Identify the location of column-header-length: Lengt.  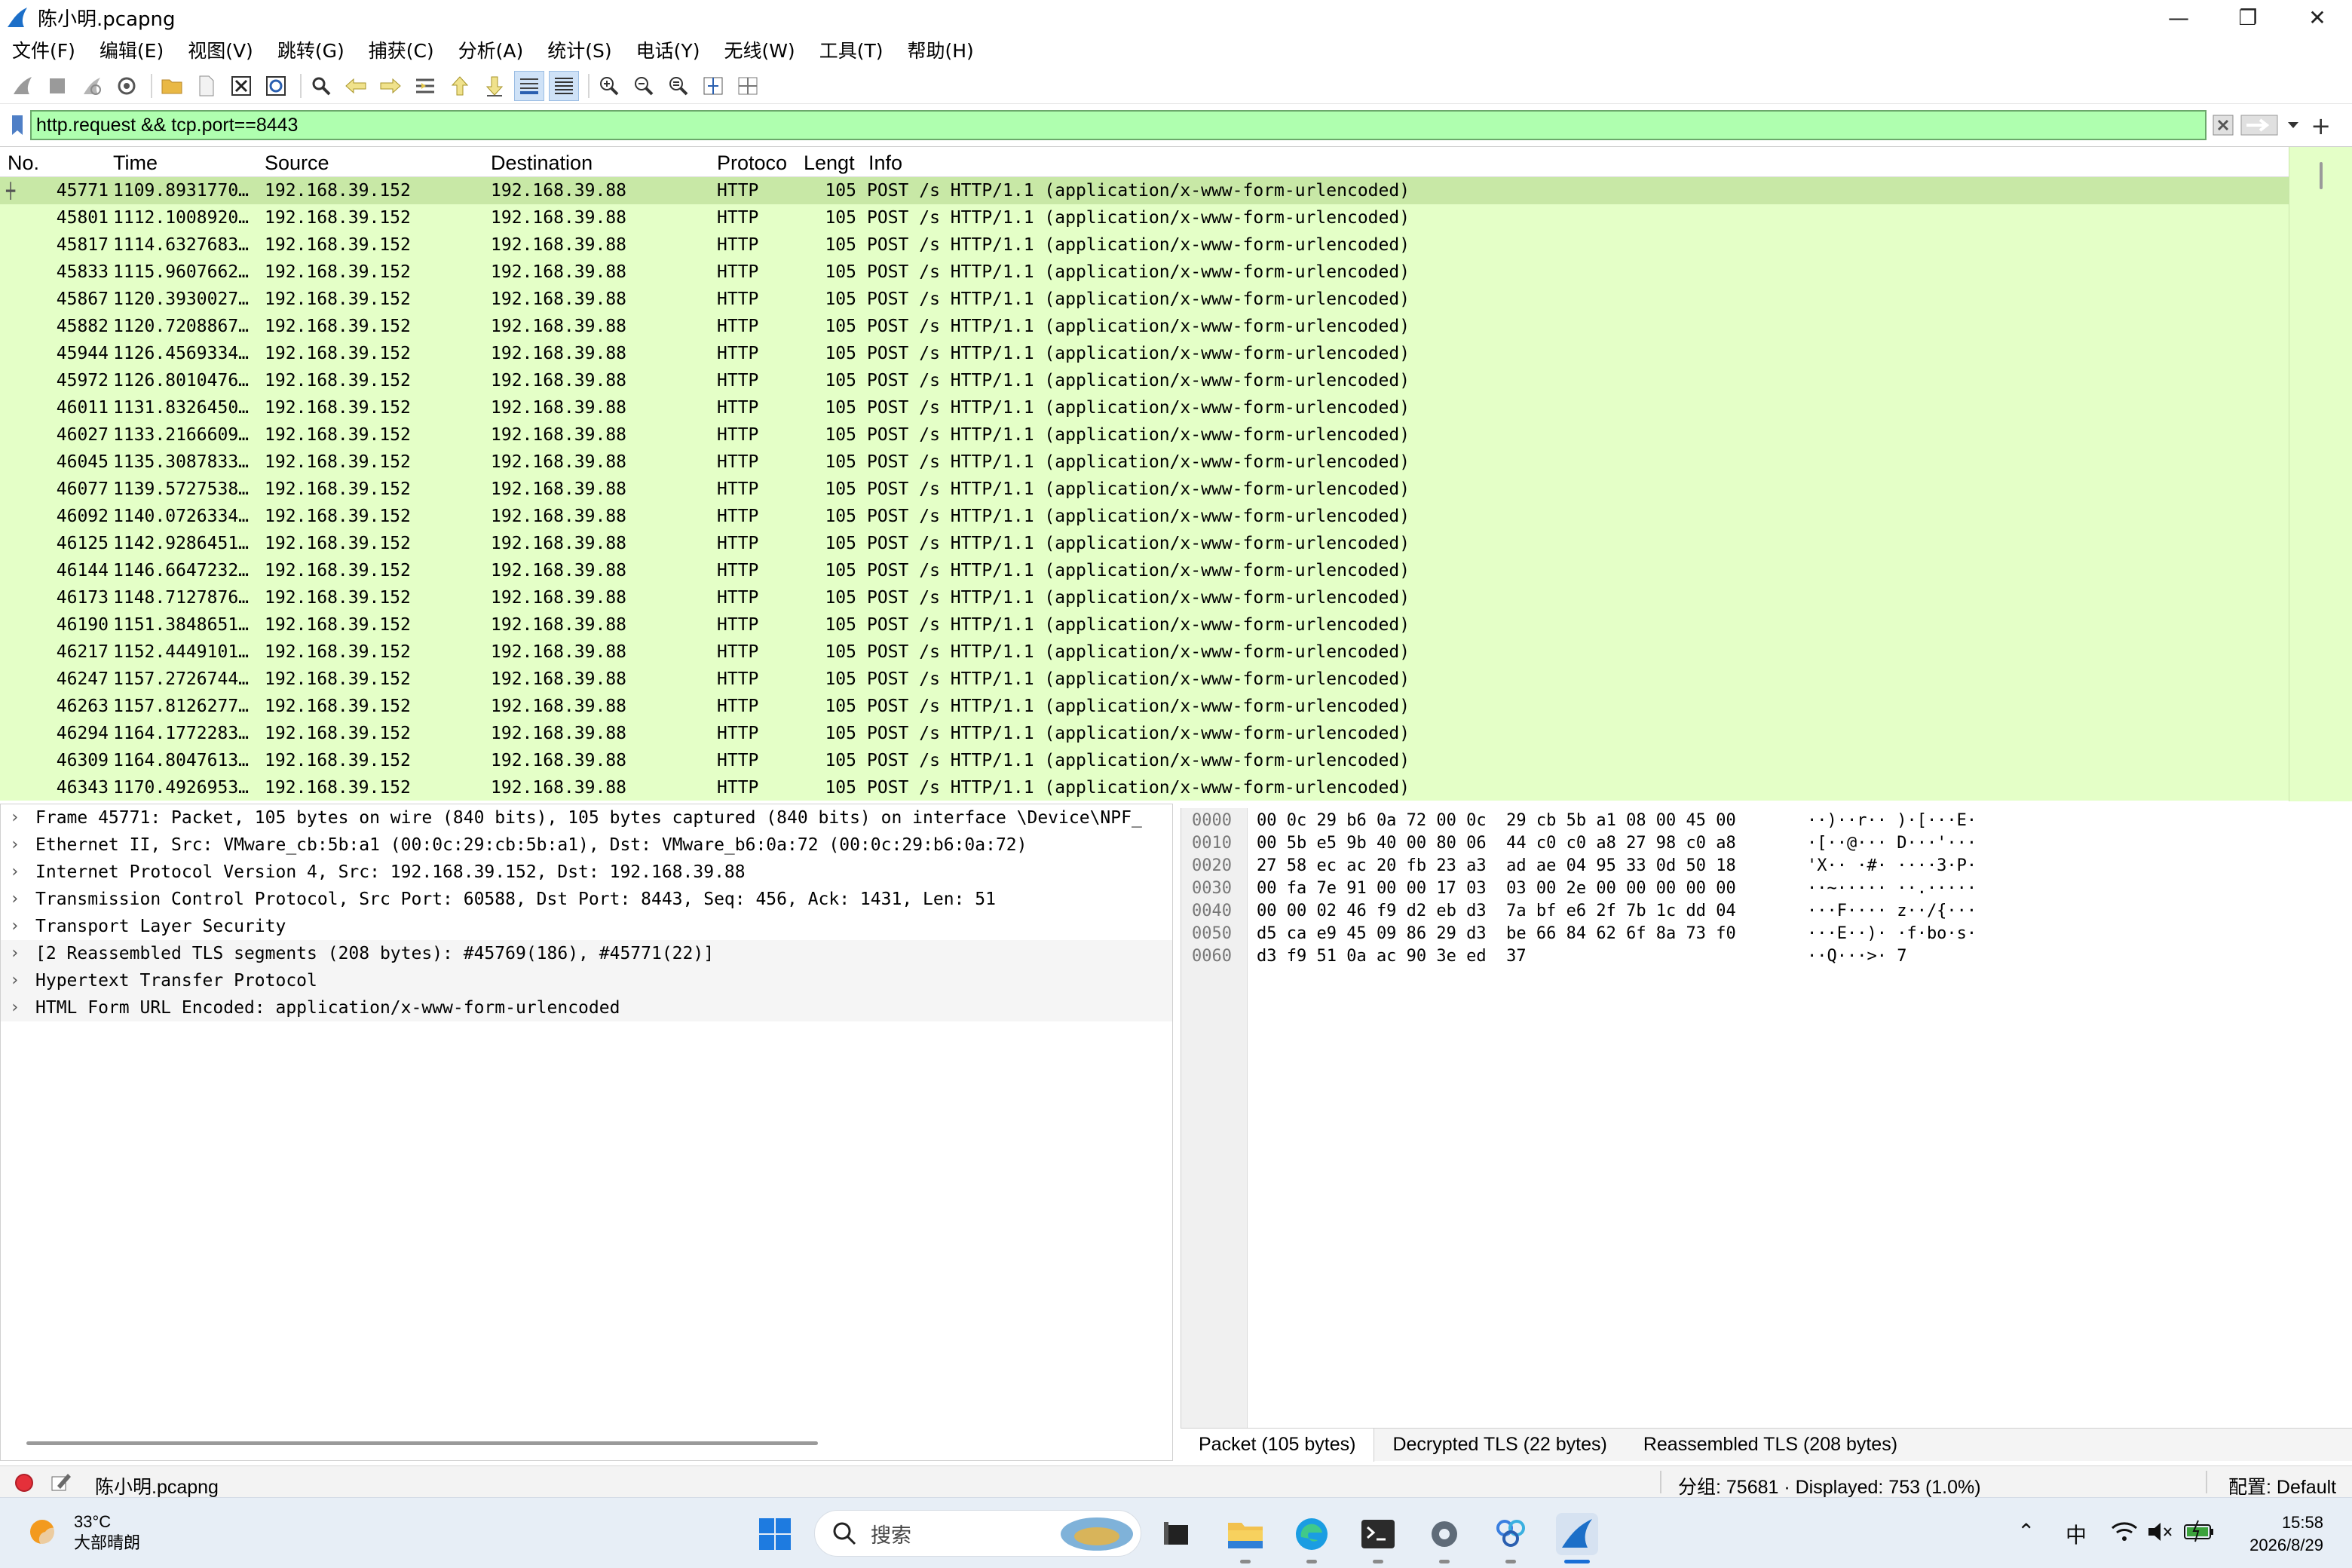
(829, 163).